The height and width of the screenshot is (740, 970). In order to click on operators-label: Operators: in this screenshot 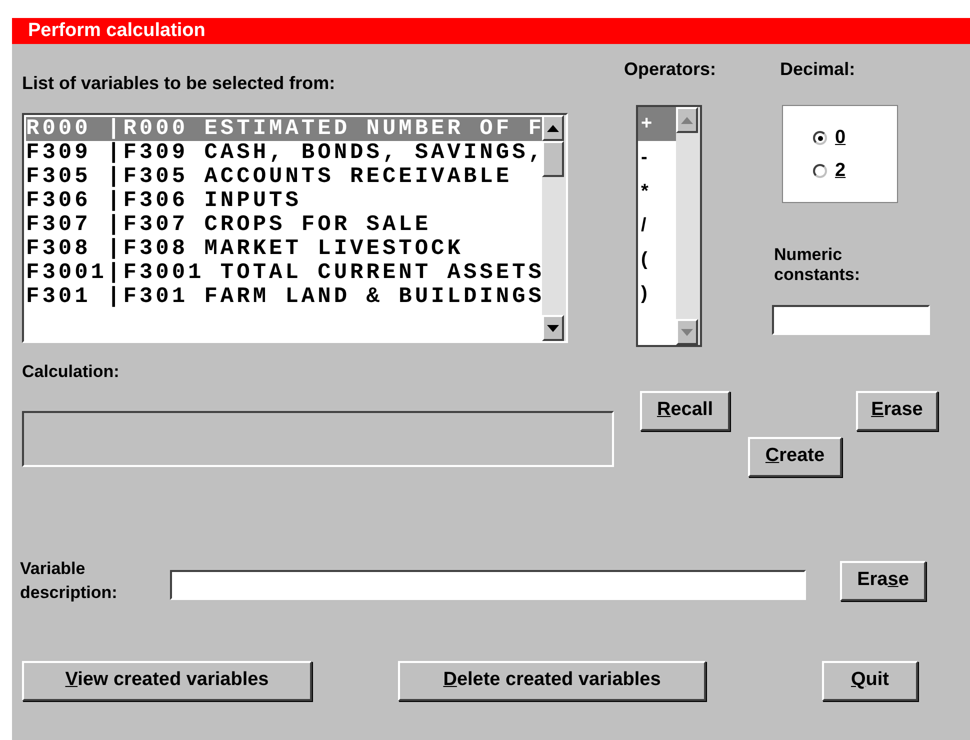, I will do `click(670, 69)`.